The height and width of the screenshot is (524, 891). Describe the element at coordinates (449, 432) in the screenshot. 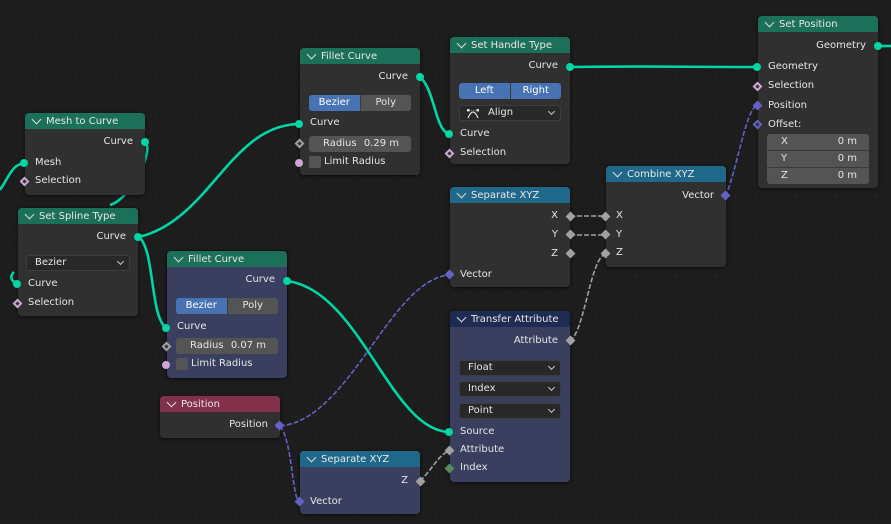

I see `socket-source-in` at that location.